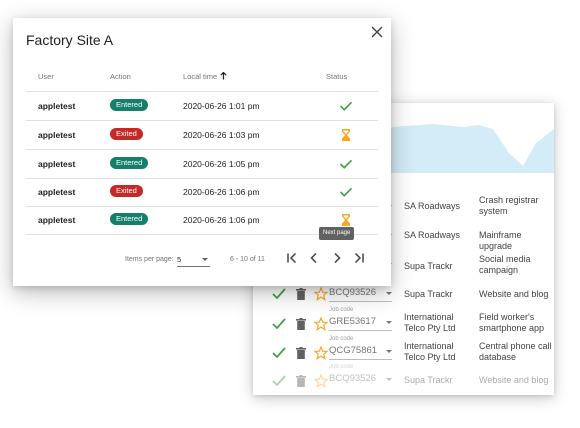  I want to click on first-page-button, so click(292, 258).